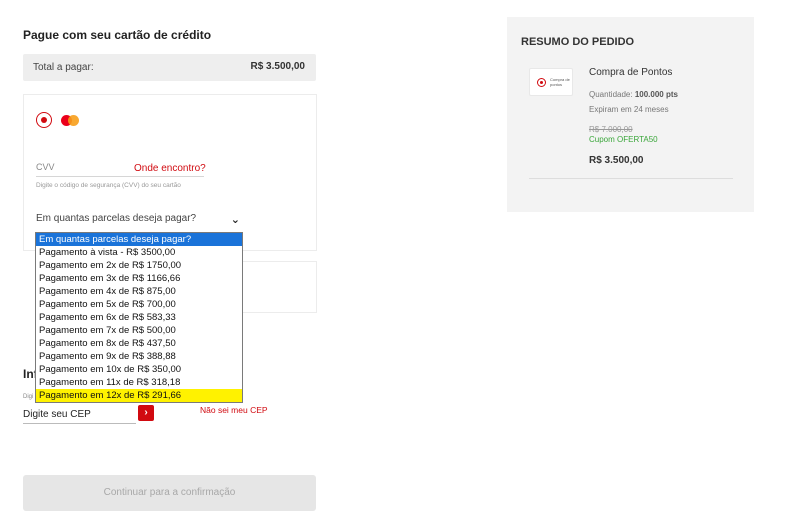 The height and width of the screenshot is (527, 807). What do you see at coordinates (560, 82) in the screenshot?
I see `thumbnail-text: Compra de pontos` at bounding box center [560, 82].